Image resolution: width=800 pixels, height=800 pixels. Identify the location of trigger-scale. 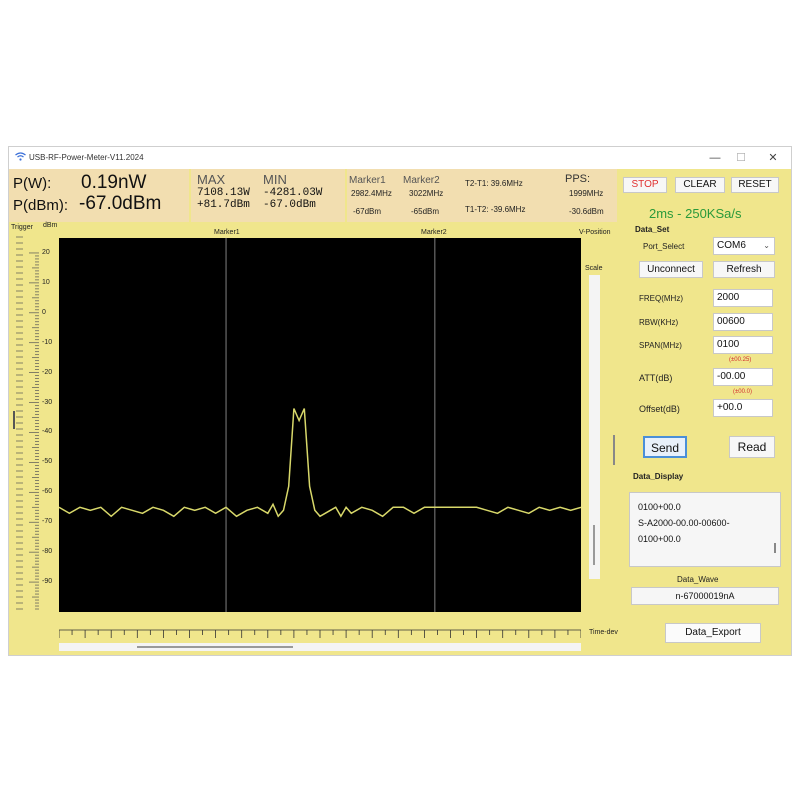
(18, 423).